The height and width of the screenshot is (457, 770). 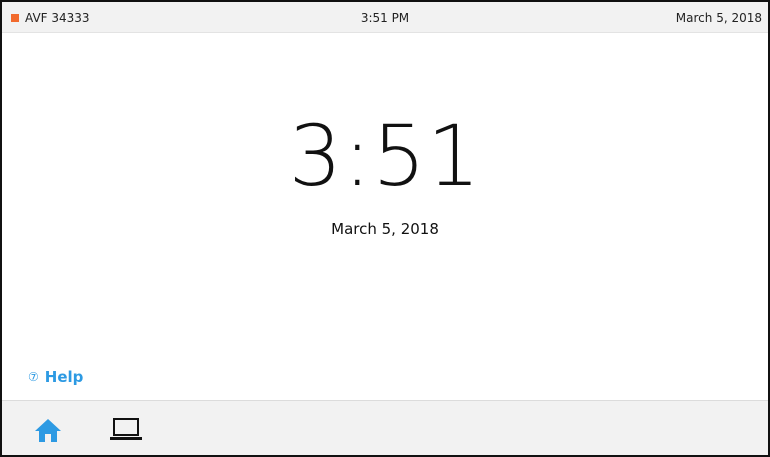 What do you see at coordinates (64, 377) in the screenshot?
I see `help-label: Help` at bounding box center [64, 377].